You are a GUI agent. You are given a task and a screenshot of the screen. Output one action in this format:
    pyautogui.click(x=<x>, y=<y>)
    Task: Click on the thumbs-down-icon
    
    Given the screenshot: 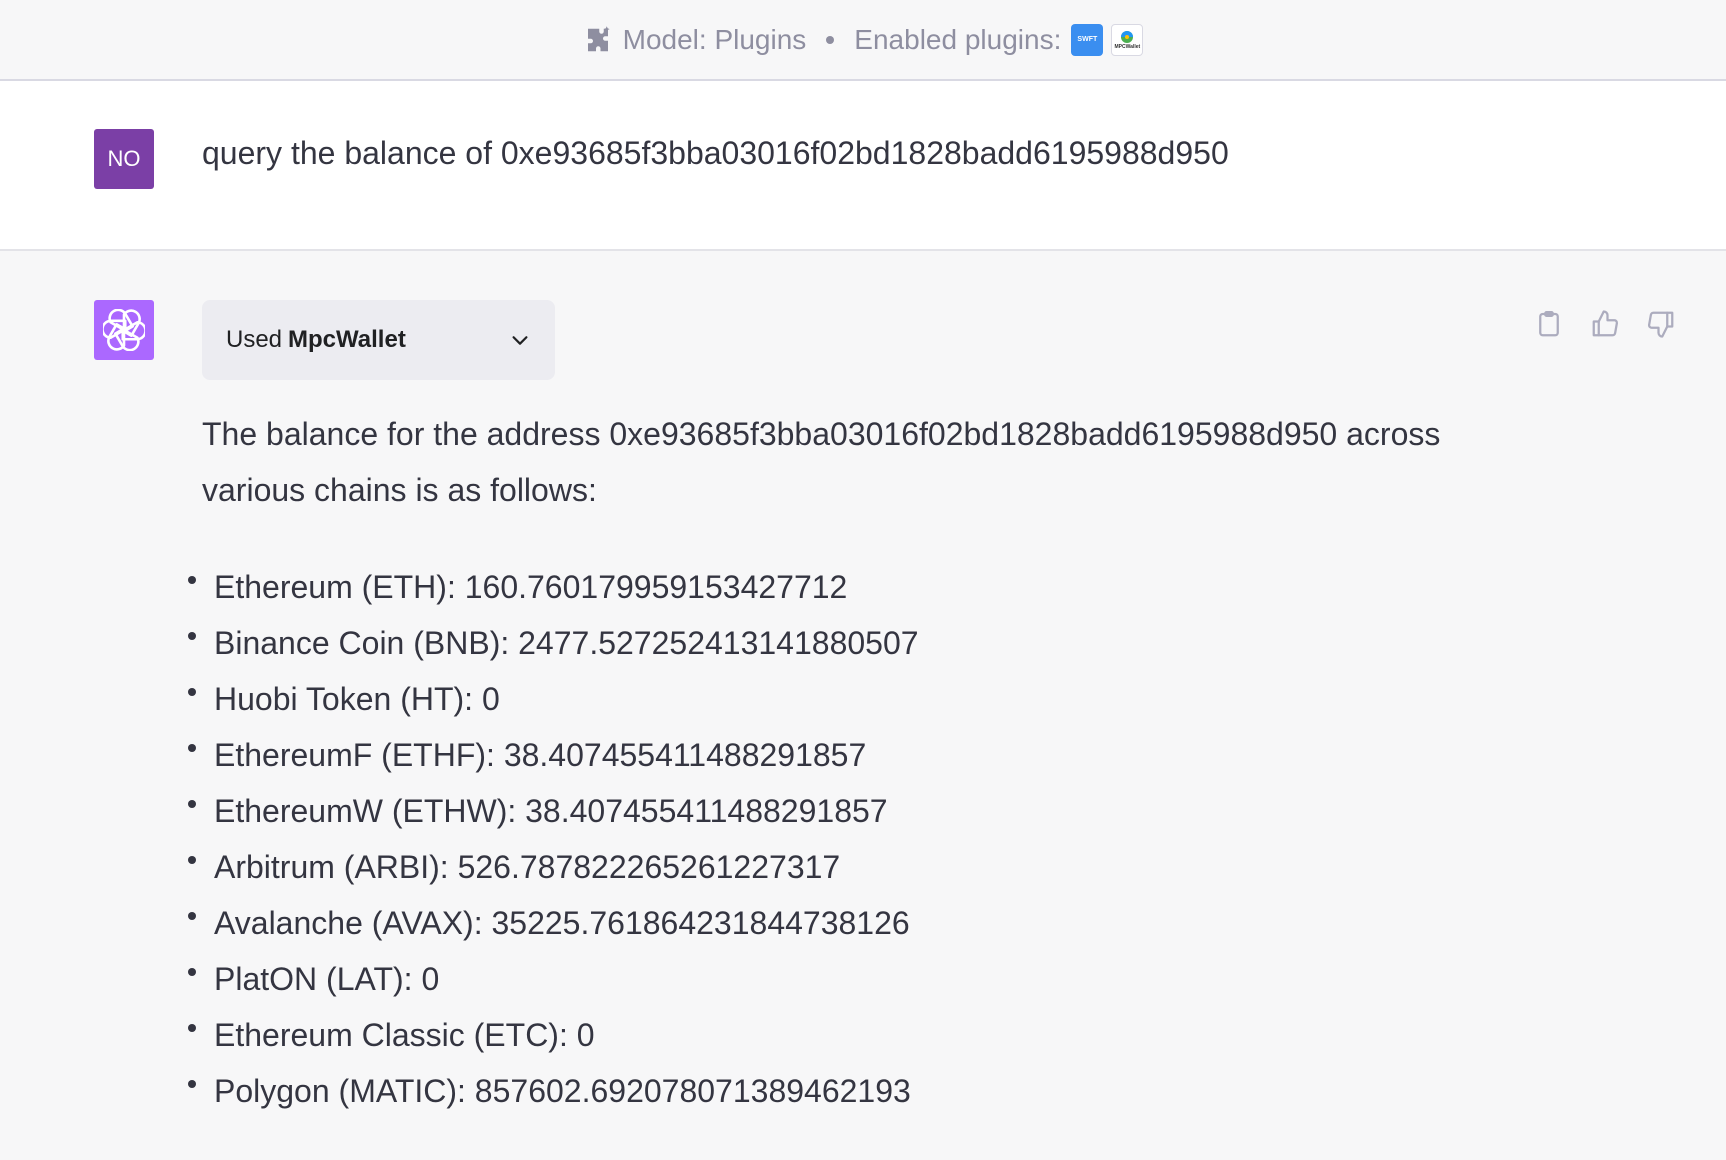 What is the action you would take?
    pyautogui.click(x=1661, y=324)
    